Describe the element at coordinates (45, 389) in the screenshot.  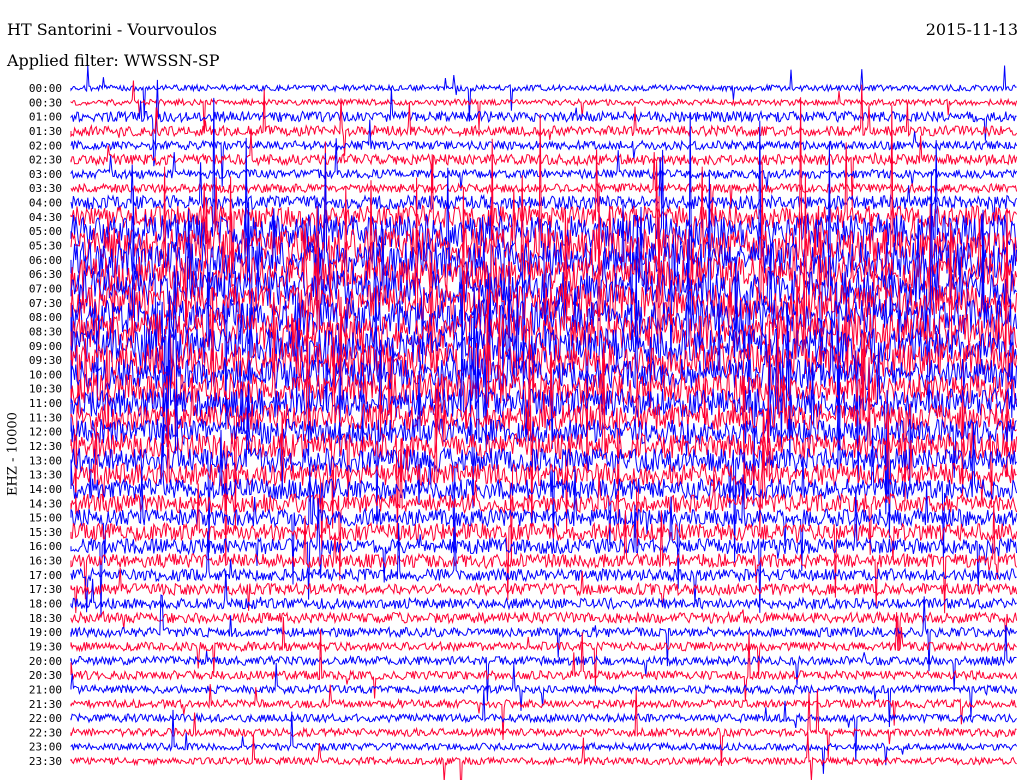
I see `row-time-label: 10:30` at that location.